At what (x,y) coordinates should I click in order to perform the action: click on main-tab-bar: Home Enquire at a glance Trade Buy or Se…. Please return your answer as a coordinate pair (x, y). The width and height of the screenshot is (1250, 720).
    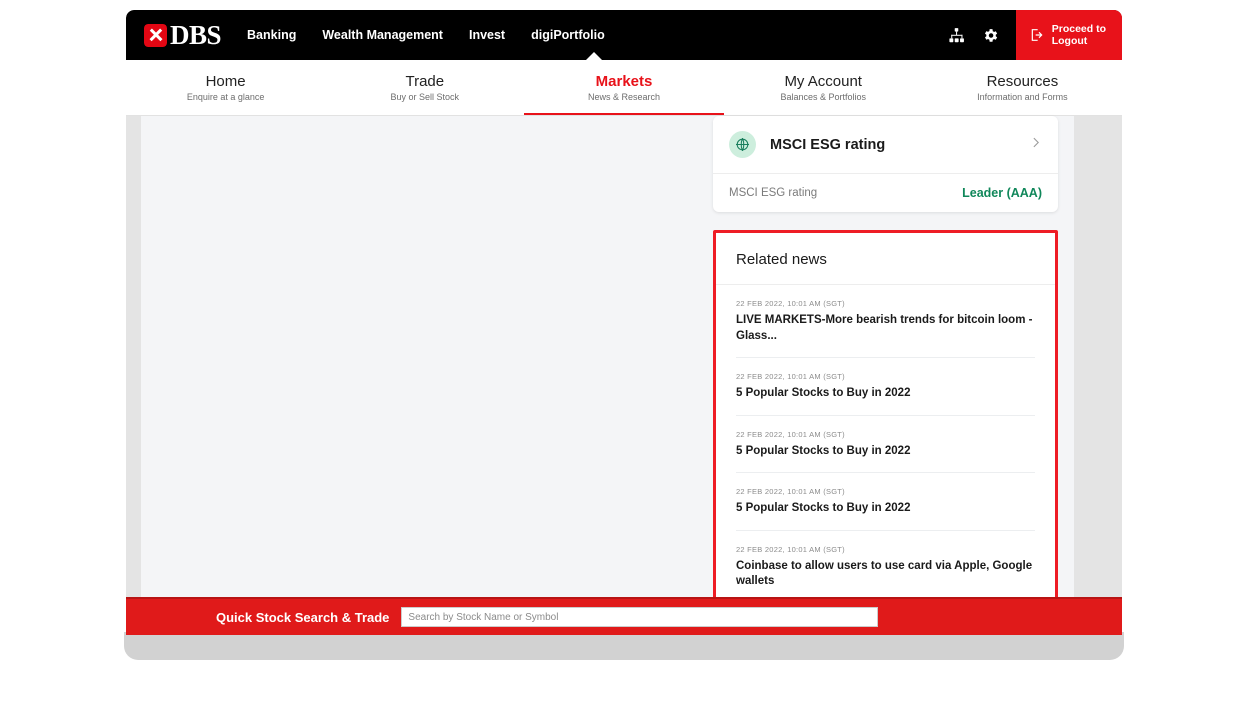
    Looking at the image, I should click on (624, 88).